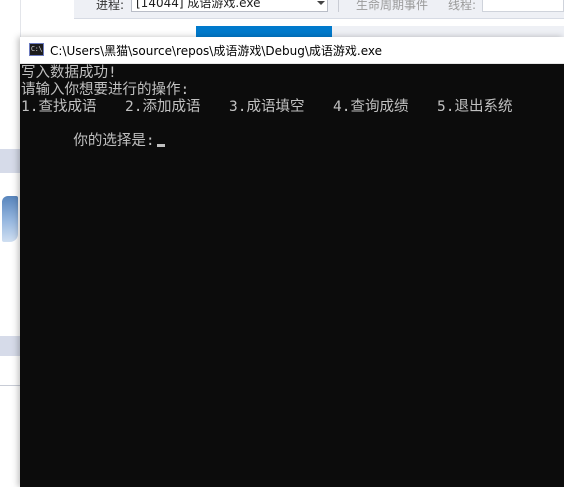 This screenshot has height=487, width=564. I want to click on thread-label: 线程:, so click(462, 6).